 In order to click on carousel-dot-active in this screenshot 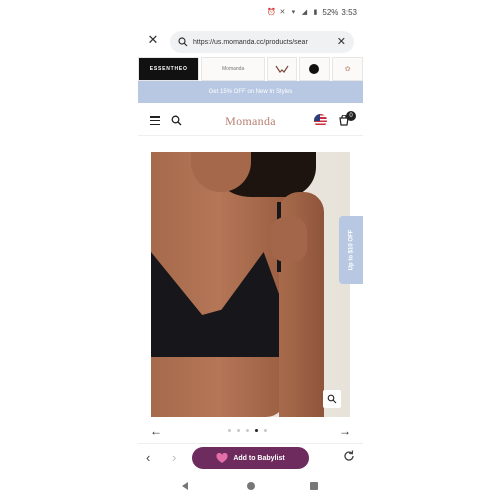, I will do `click(256, 430)`.